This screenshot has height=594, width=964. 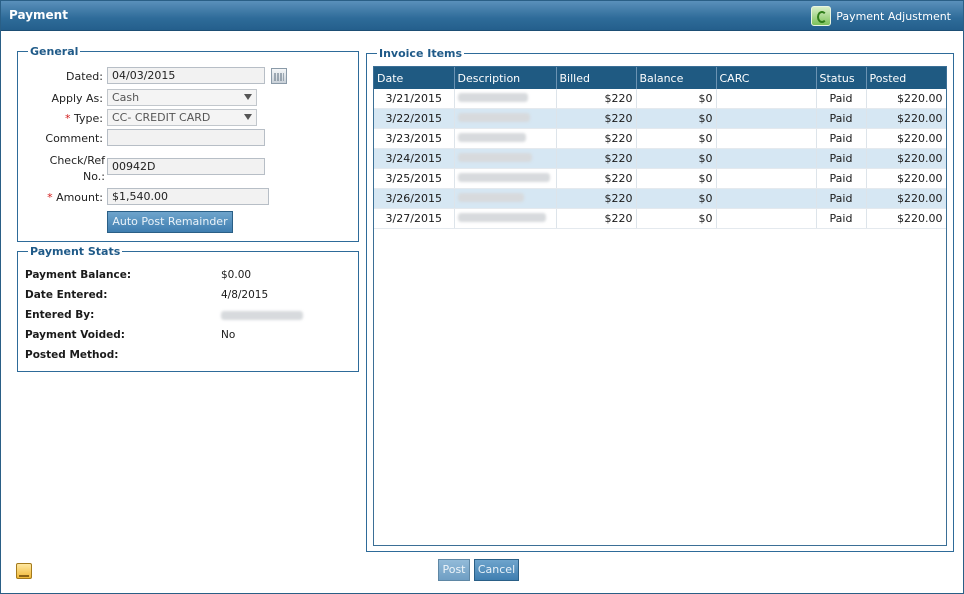 What do you see at coordinates (454, 570) in the screenshot?
I see `post-button: Post` at bounding box center [454, 570].